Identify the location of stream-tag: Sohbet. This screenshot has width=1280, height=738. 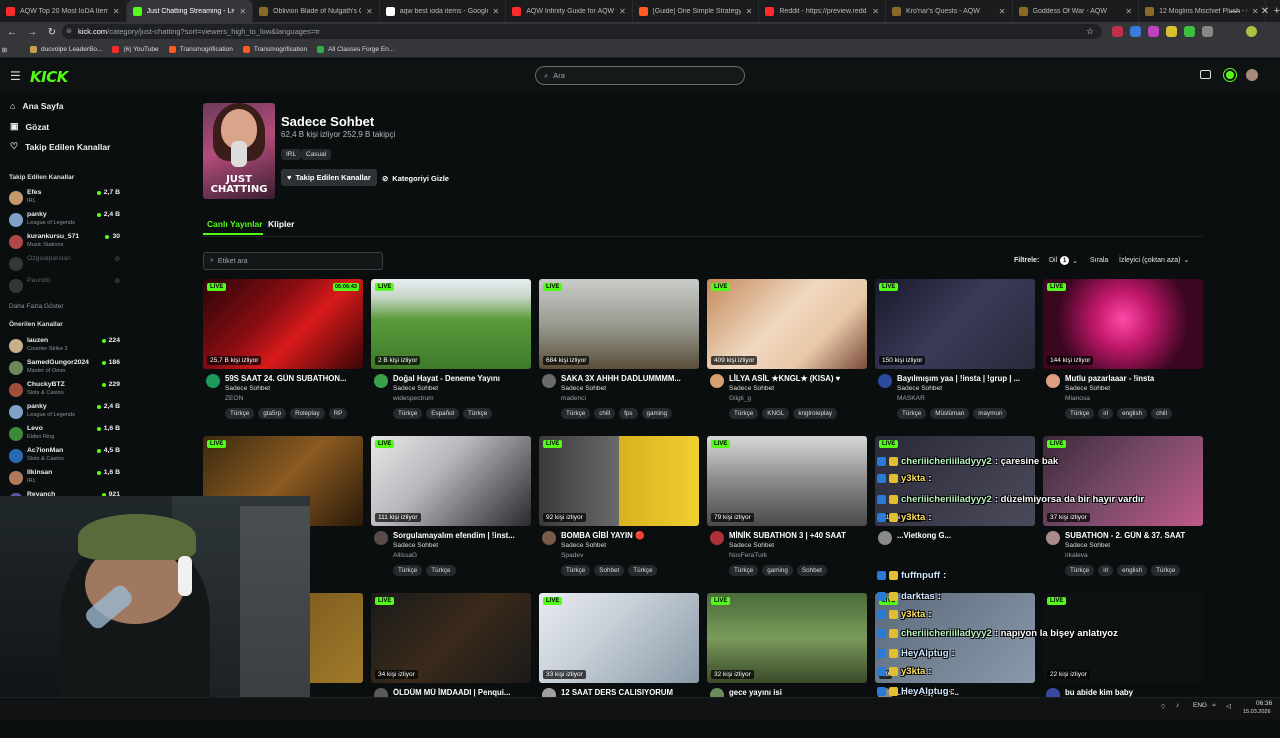
(811, 570).